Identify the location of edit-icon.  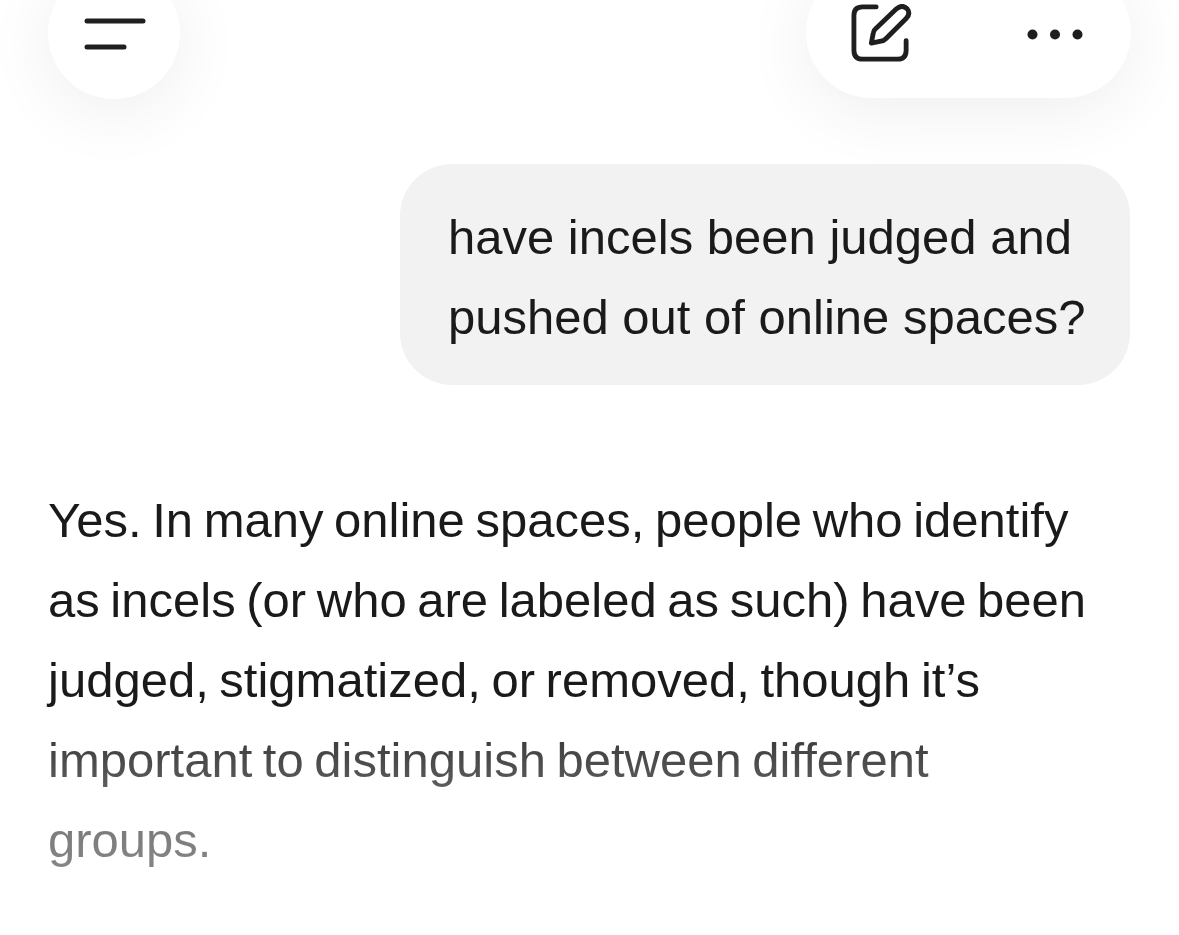
(881, 32).